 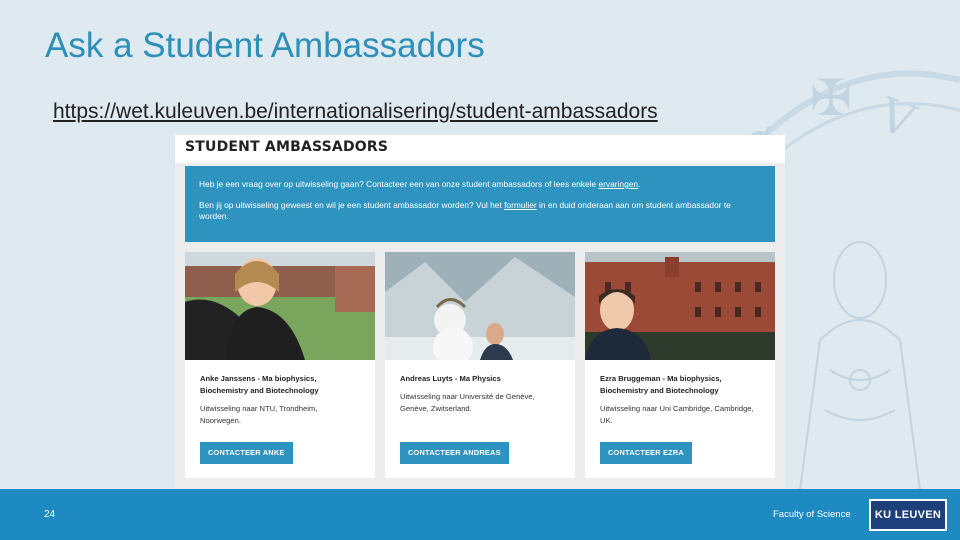 What do you see at coordinates (812, 514) in the screenshot?
I see `faculty-label: Faculty of Science` at bounding box center [812, 514].